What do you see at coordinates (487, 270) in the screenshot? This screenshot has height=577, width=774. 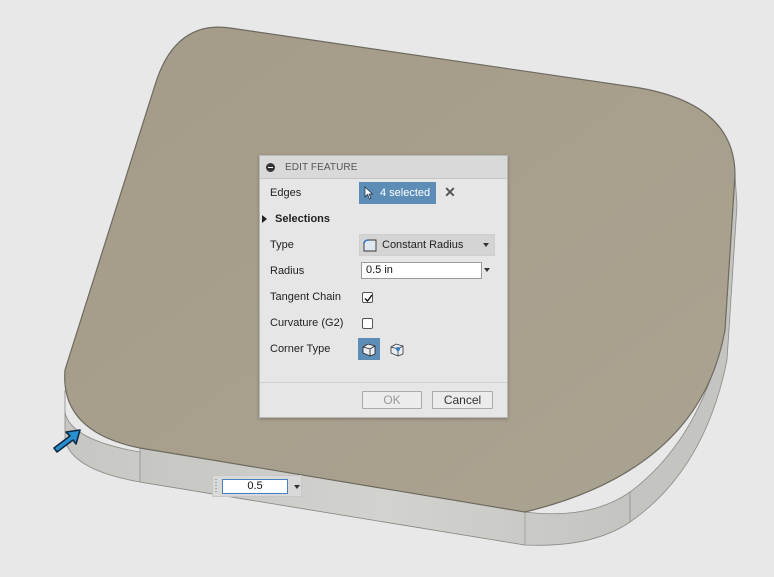 I see `radius-dropdown-icon` at bounding box center [487, 270].